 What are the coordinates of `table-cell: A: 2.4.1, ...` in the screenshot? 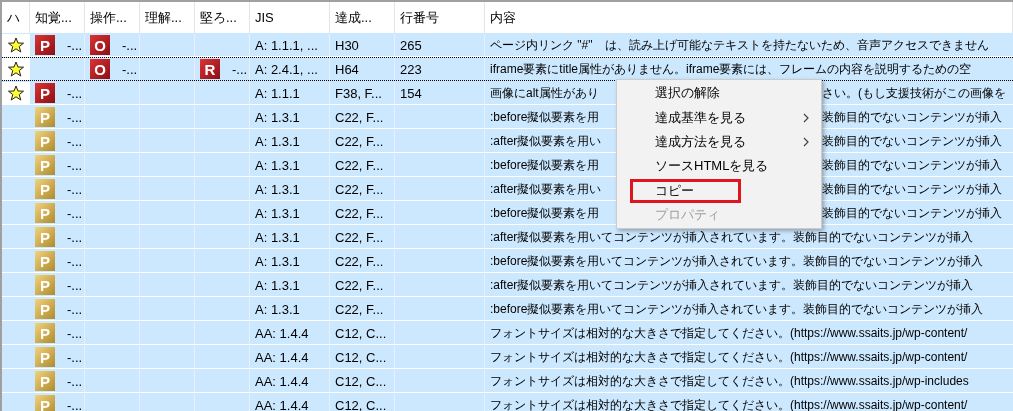 It's located at (290, 69).